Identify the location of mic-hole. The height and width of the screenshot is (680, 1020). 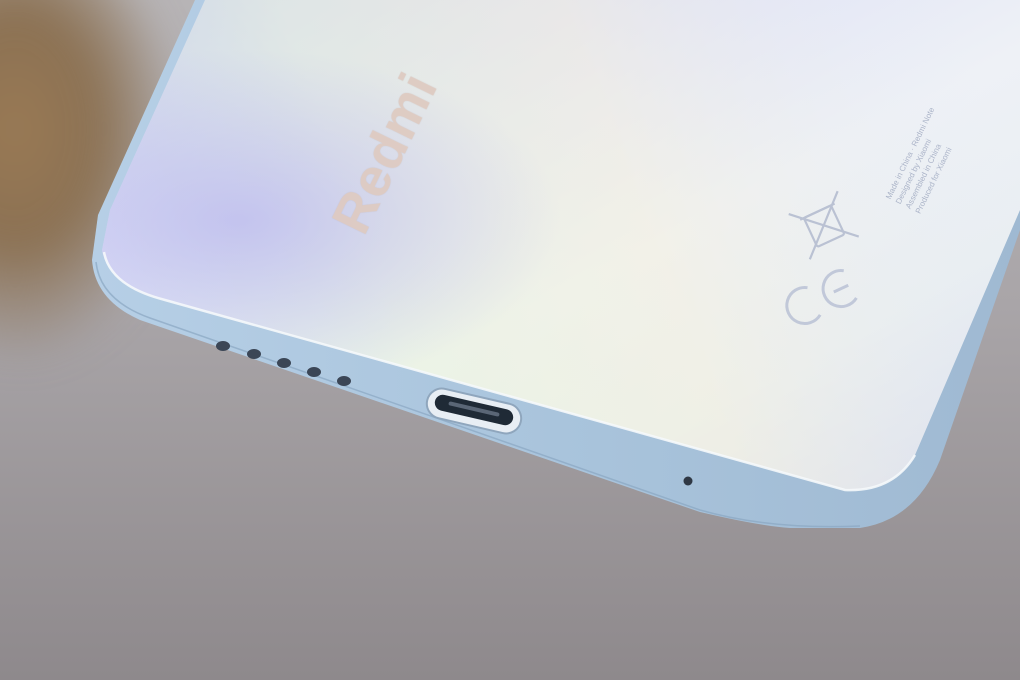
(688, 481).